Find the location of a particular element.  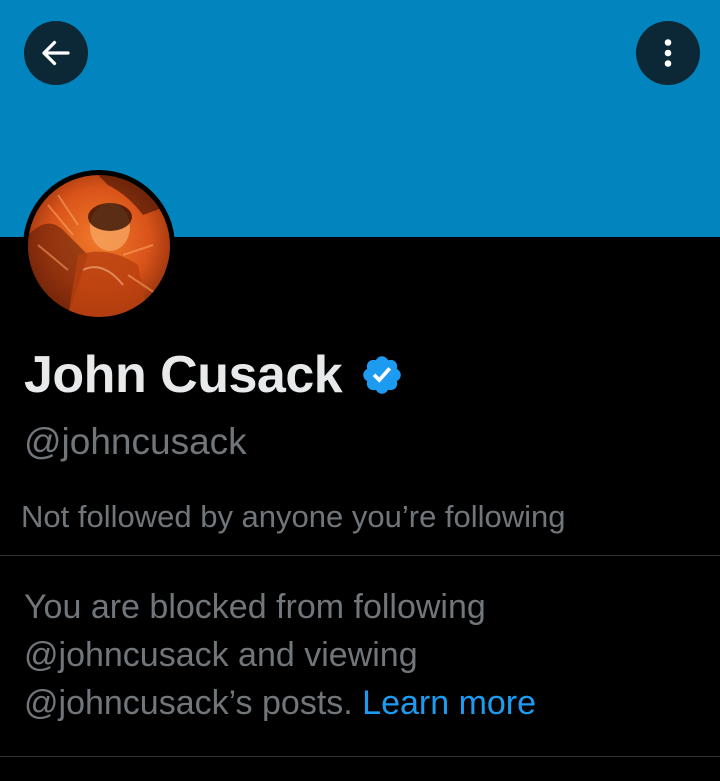

more-vertical-icon is located at coordinates (668, 53).